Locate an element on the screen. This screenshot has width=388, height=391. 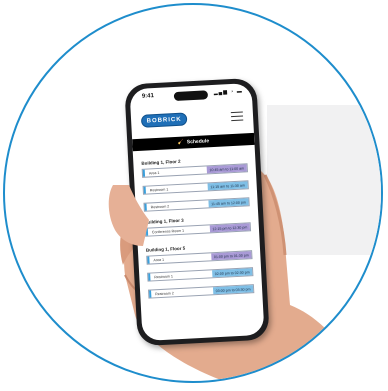
schedule-row: Restroom 1 11:15 am to 11:30 am is located at coordinates (195, 187).